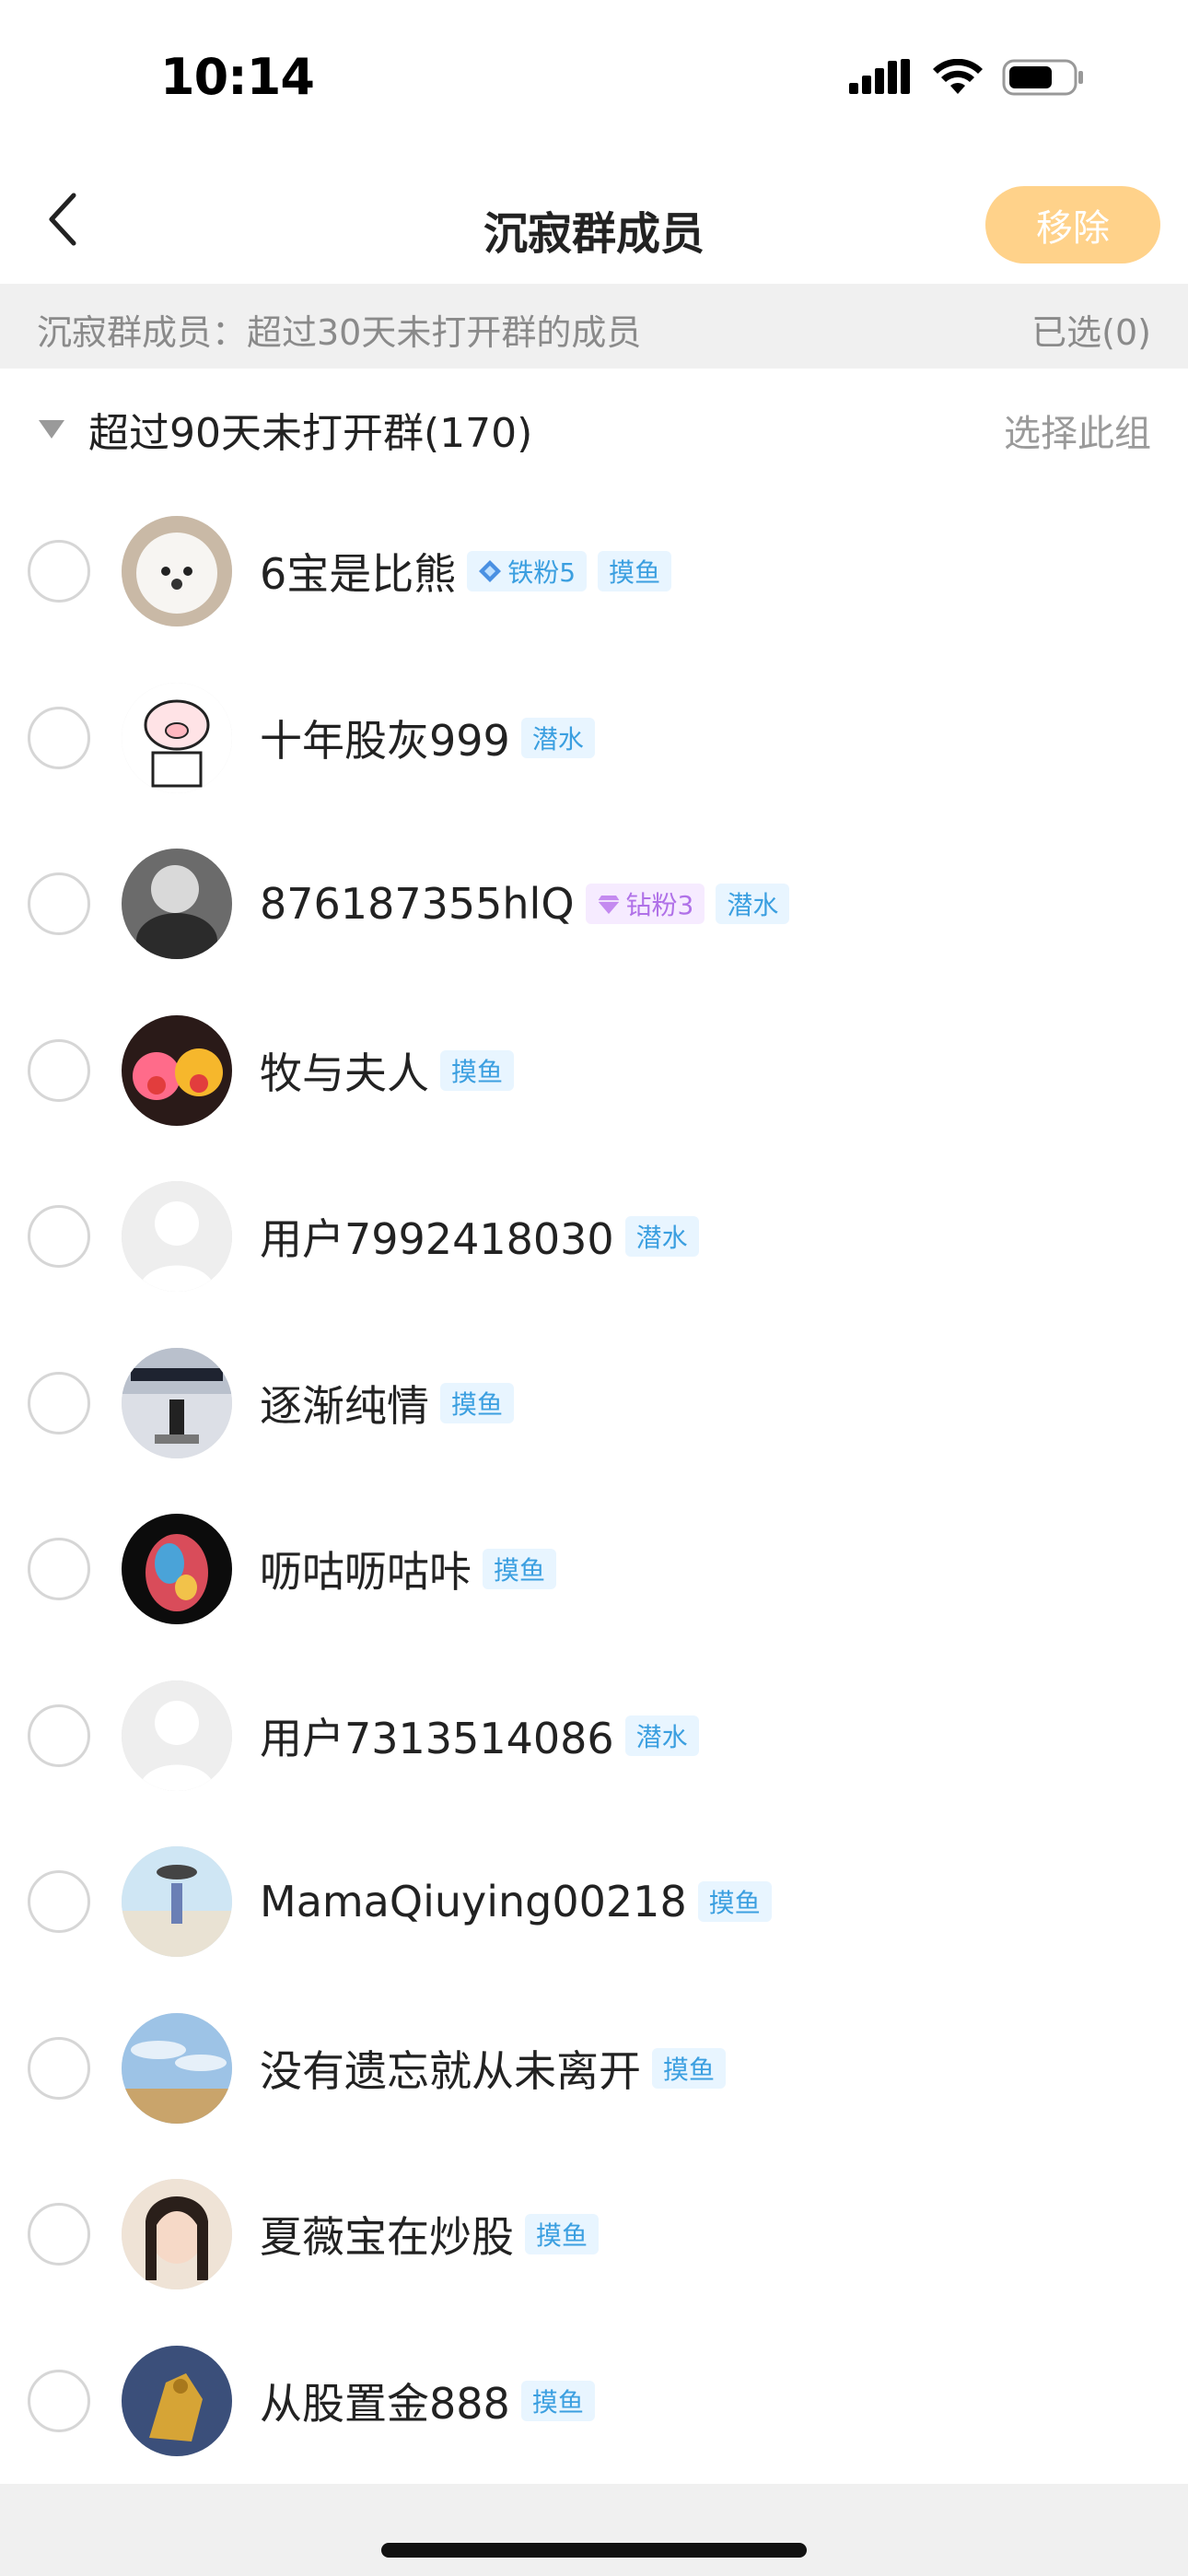 The image size is (1188, 2576). I want to click on member-row: 用户7313514086 潜水, so click(594, 1736).